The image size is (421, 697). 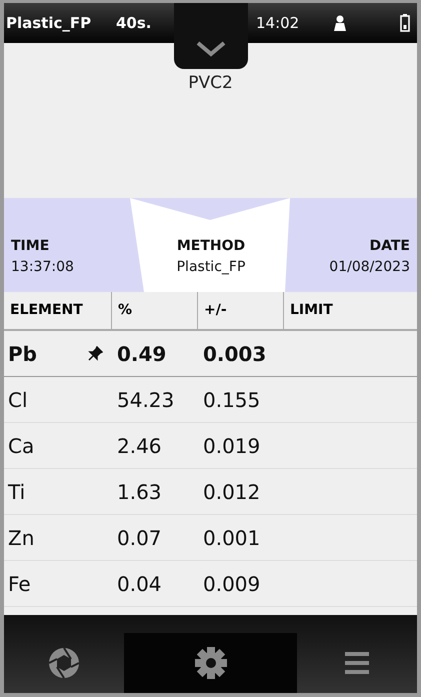 I want to click on element-cell-text: Fe, so click(x=19, y=584).